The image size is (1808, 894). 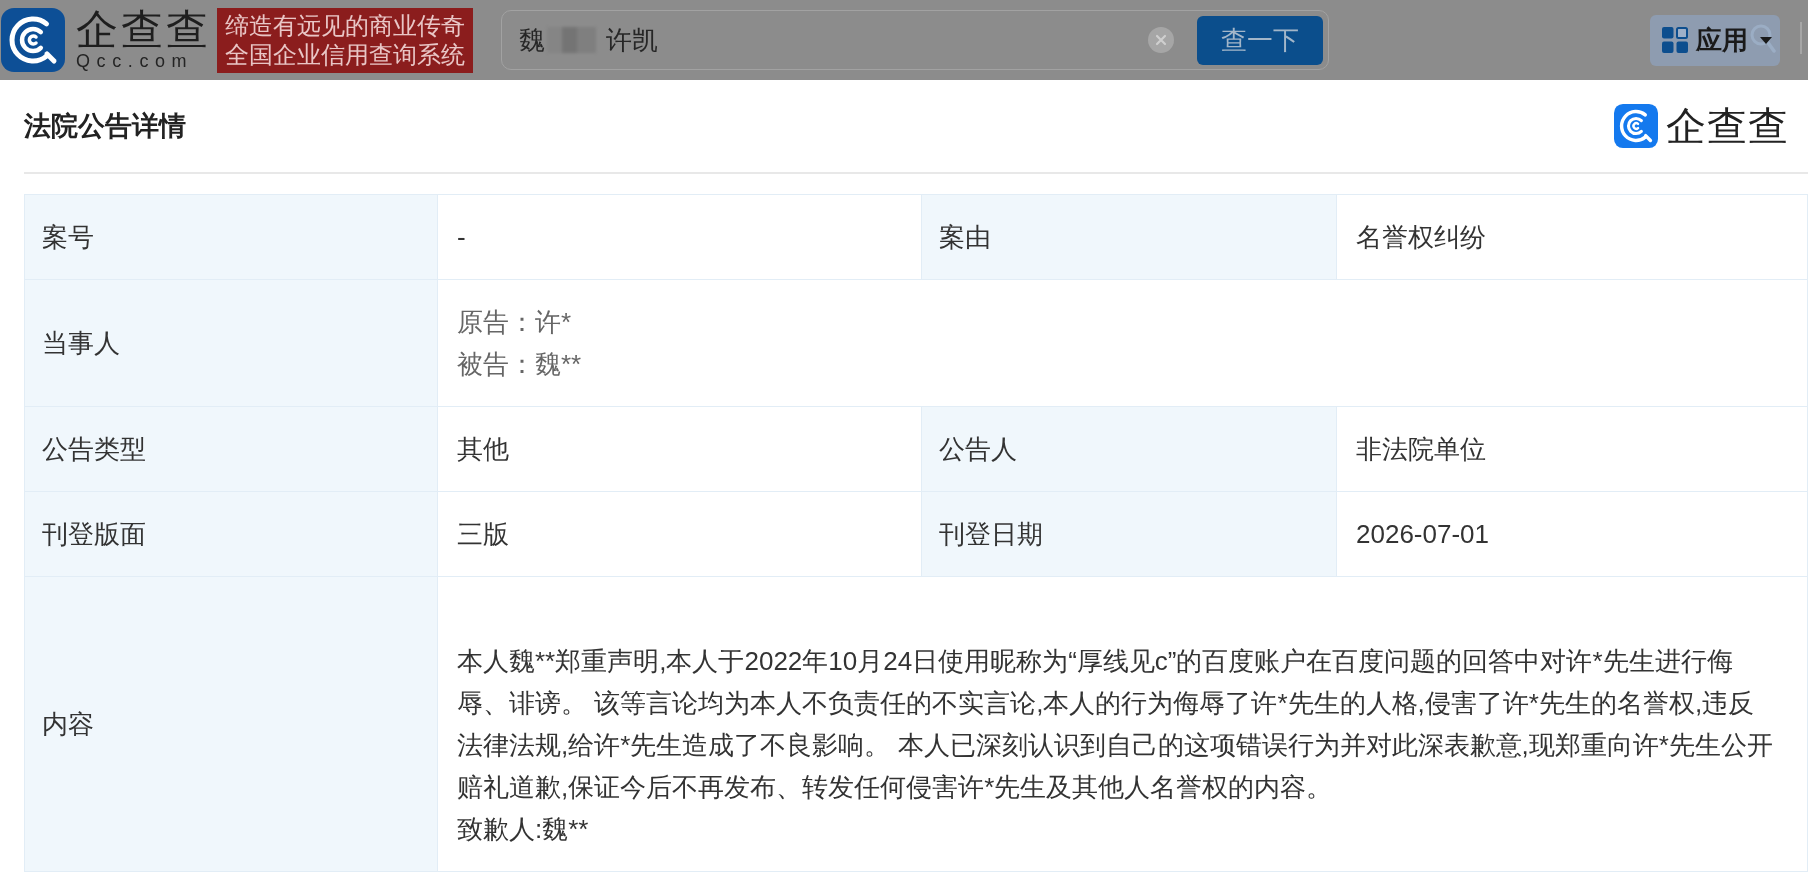 I want to click on dialog-title: 法院公告详情, so click(x=105, y=126).